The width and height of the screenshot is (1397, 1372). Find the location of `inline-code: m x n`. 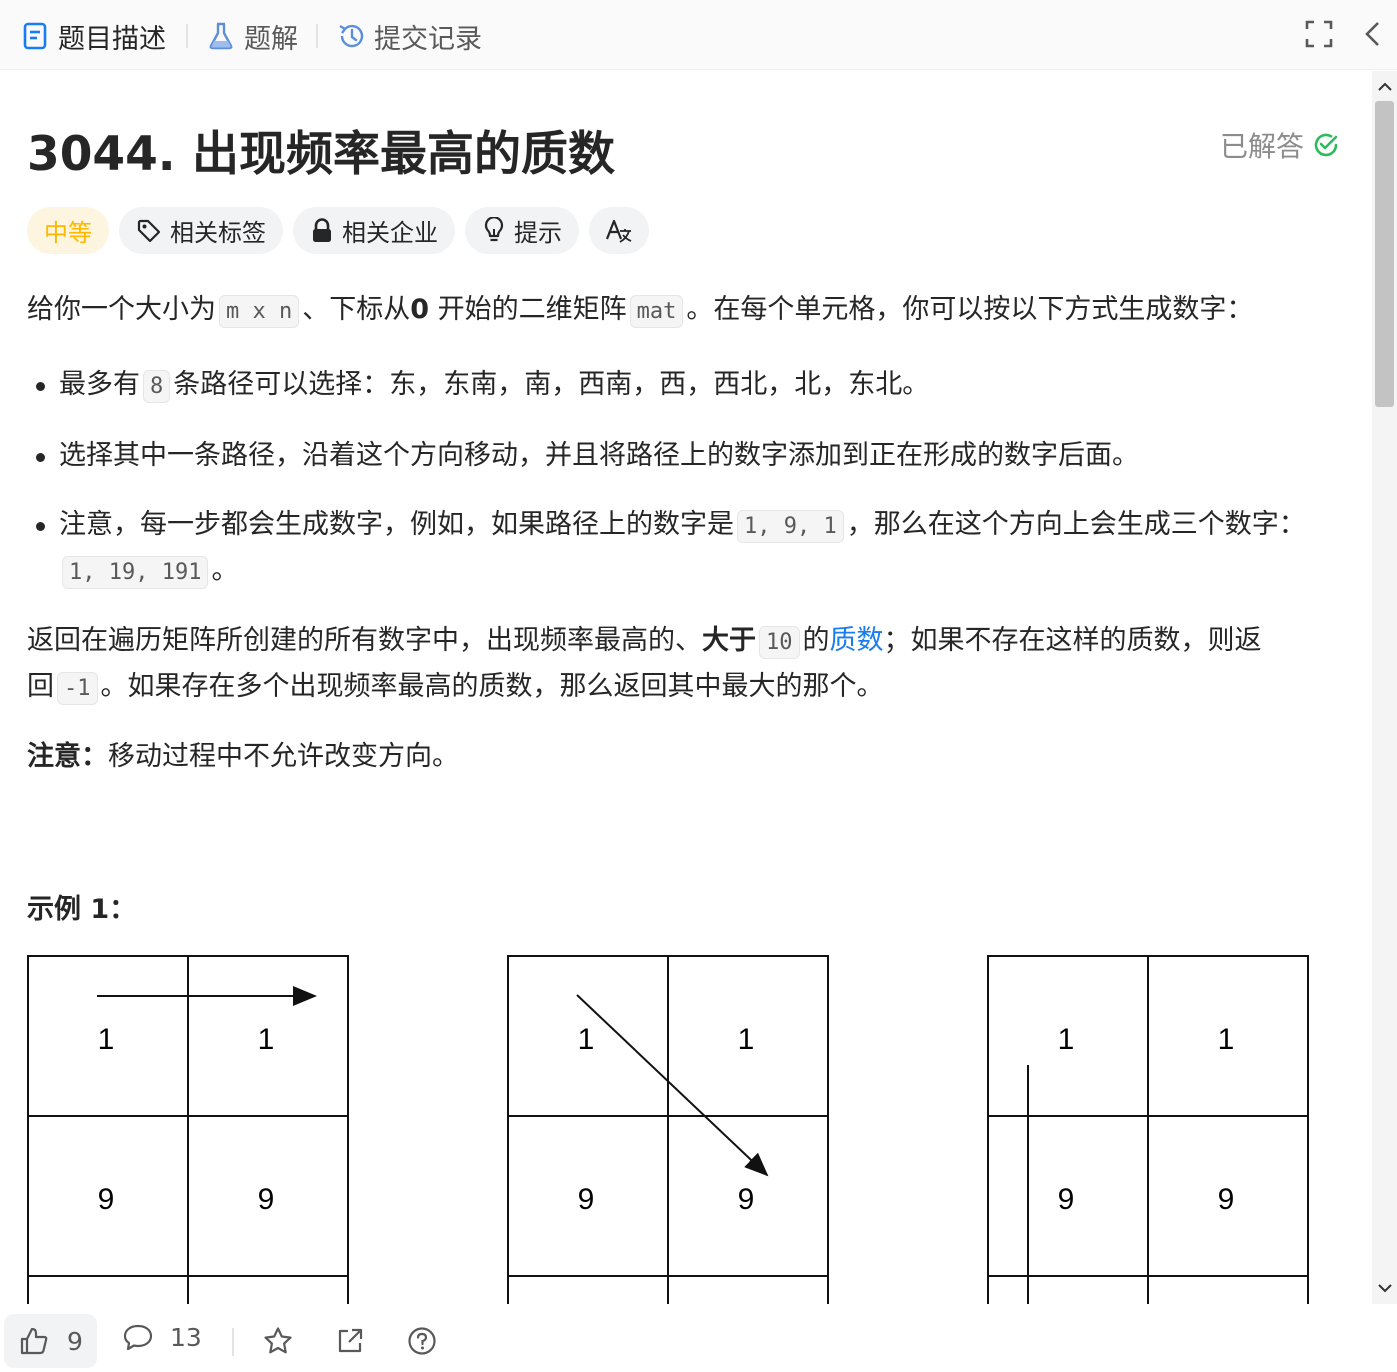

inline-code: m x n is located at coordinates (259, 311).